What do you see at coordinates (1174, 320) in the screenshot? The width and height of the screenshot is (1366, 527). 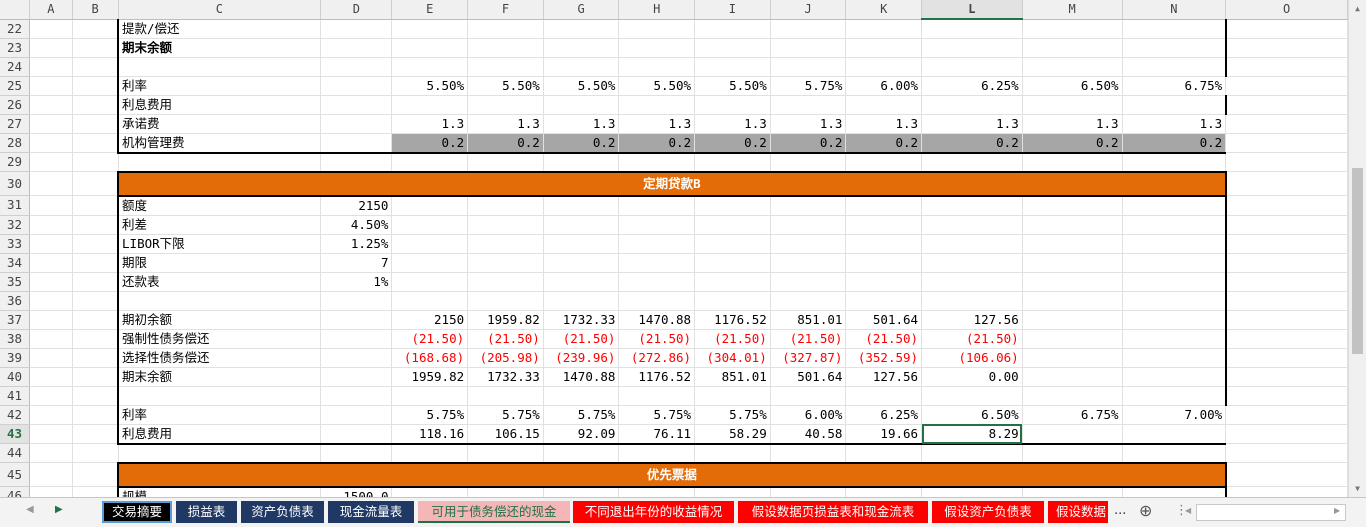 I see `cell-N37` at bounding box center [1174, 320].